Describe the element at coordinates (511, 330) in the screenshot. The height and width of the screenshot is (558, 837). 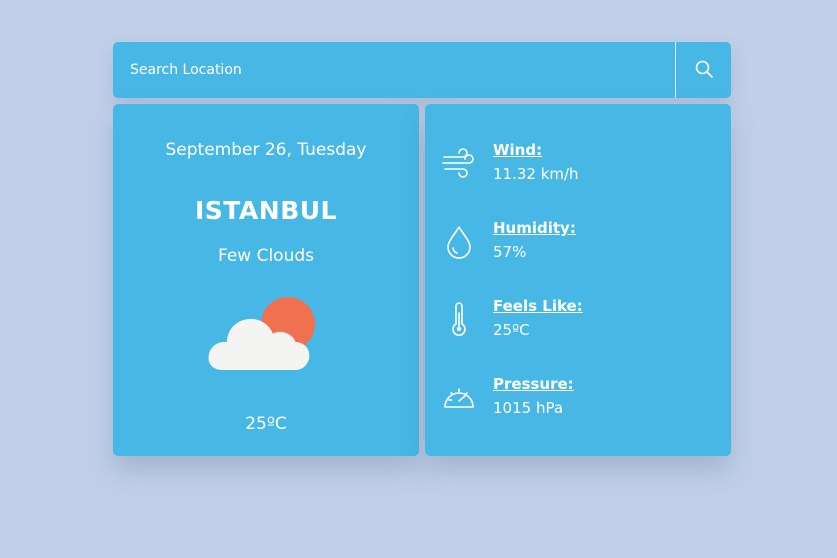
I see `feels-like-value: 25ºC` at that location.